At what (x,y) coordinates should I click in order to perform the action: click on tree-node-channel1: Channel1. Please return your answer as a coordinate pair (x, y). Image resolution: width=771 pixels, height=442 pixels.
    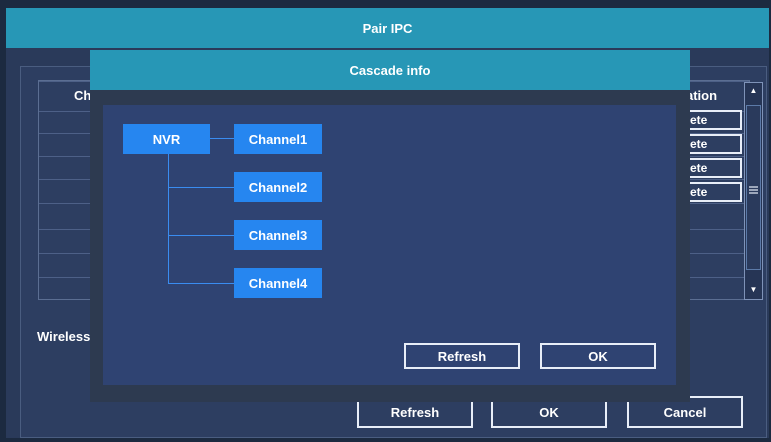
    Looking at the image, I should click on (278, 139).